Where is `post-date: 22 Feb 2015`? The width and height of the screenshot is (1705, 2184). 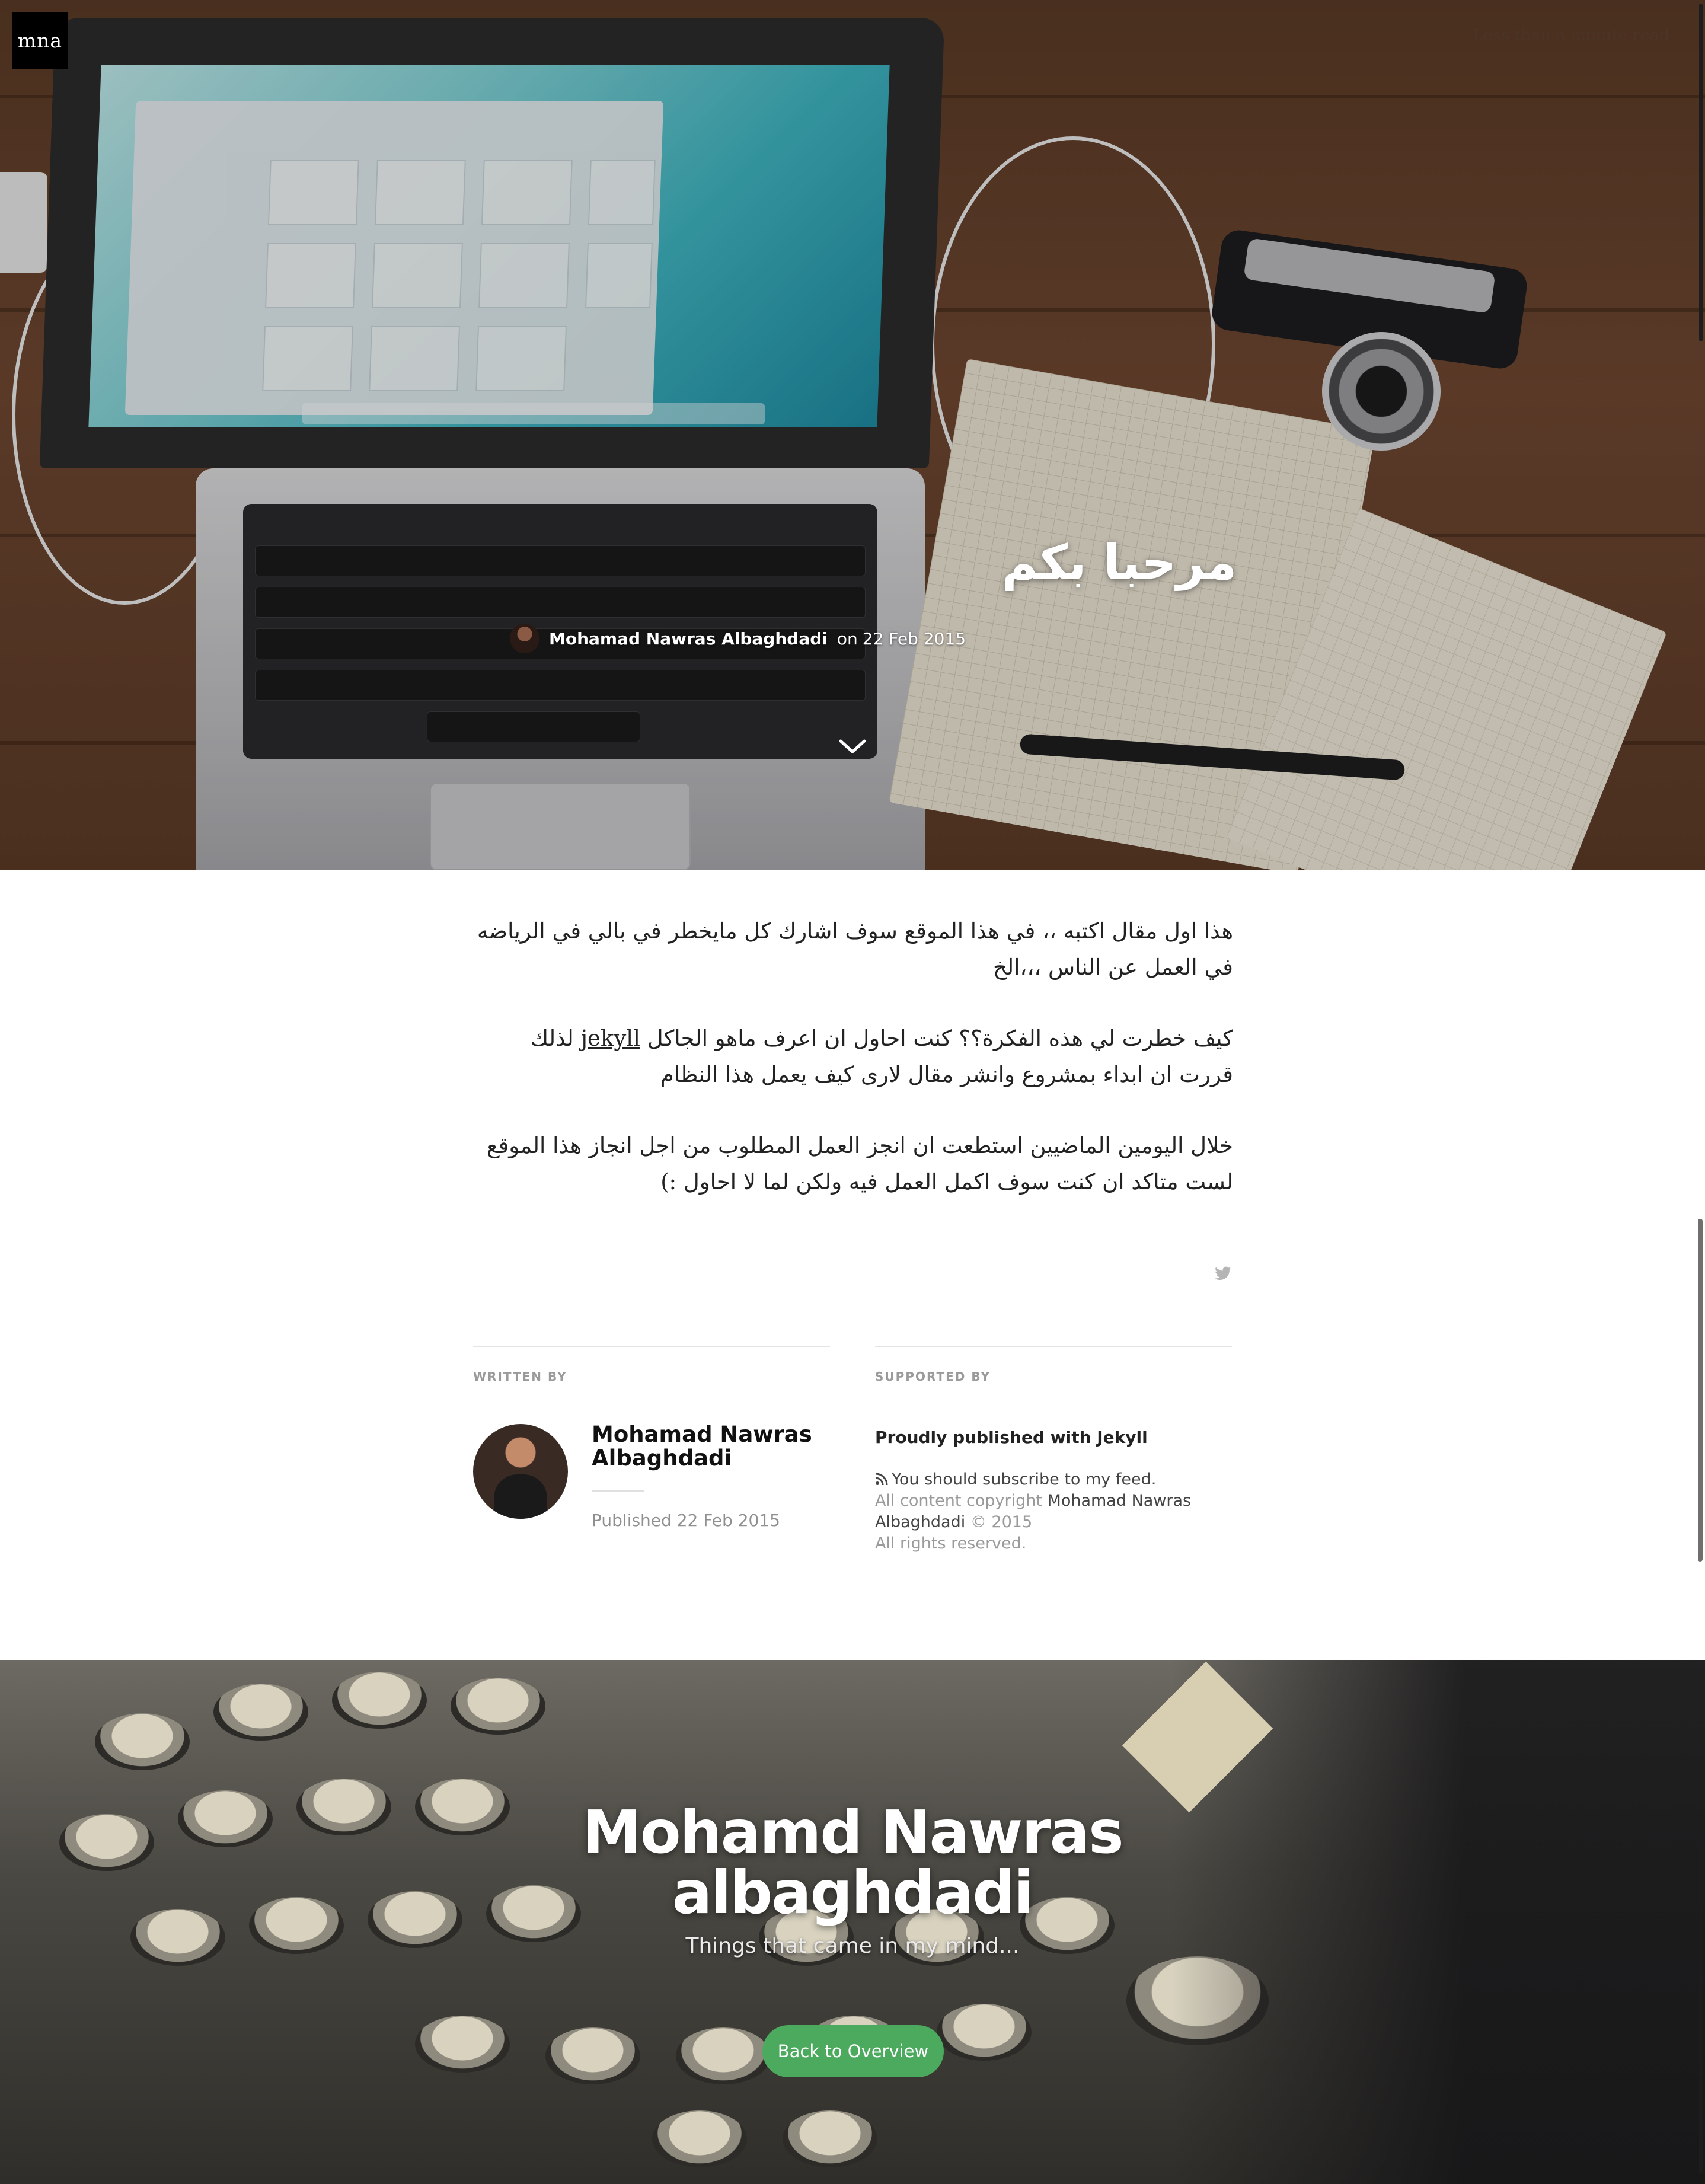 post-date: 22 Feb 2015 is located at coordinates (914, 638).